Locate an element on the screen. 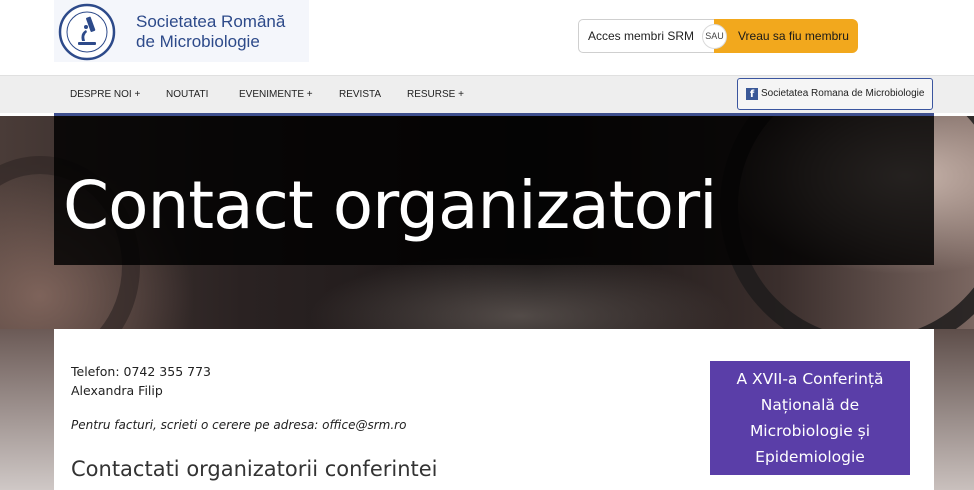 Image resolution: width=974 pixels, height=490 pixels. become-member-button: Vreau sa fiu membru is located at coordinates (786, 36).